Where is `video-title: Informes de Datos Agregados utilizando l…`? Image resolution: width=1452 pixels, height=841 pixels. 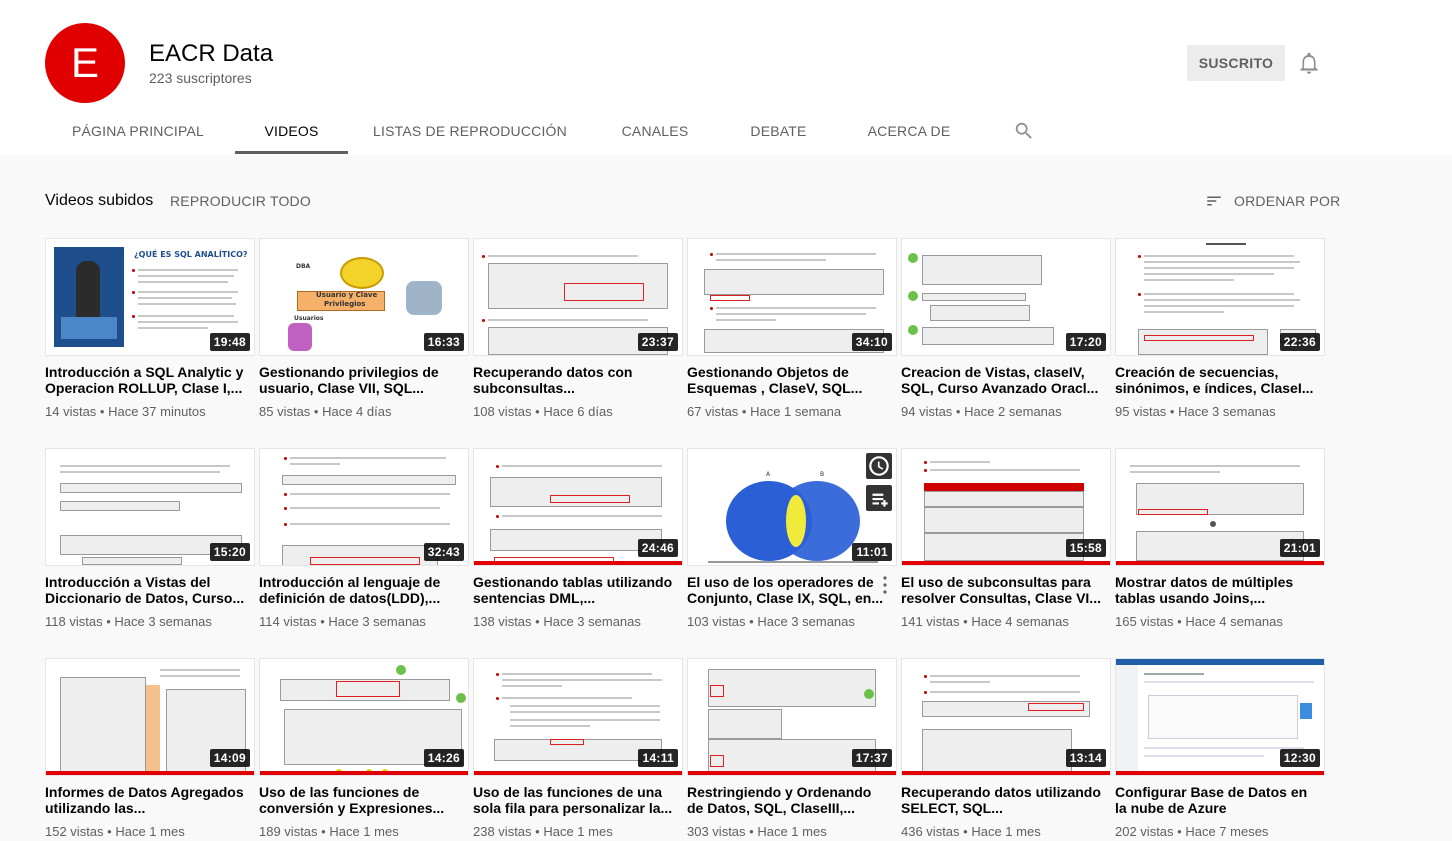
video-title: Informes de Datos Agregados utilizando l… is located at coordinates (145, 800).